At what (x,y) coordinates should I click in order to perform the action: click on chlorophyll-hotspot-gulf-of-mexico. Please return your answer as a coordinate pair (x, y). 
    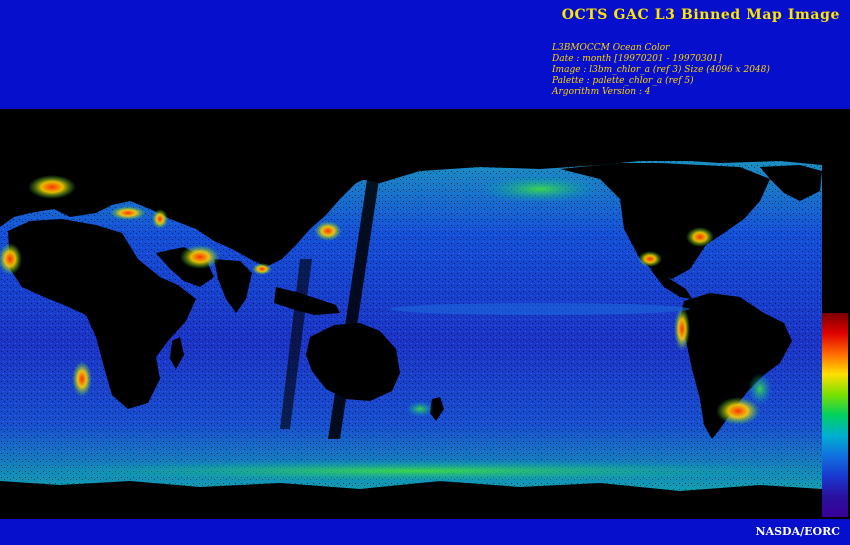
    Looking at the image, I should click on (650, 259).